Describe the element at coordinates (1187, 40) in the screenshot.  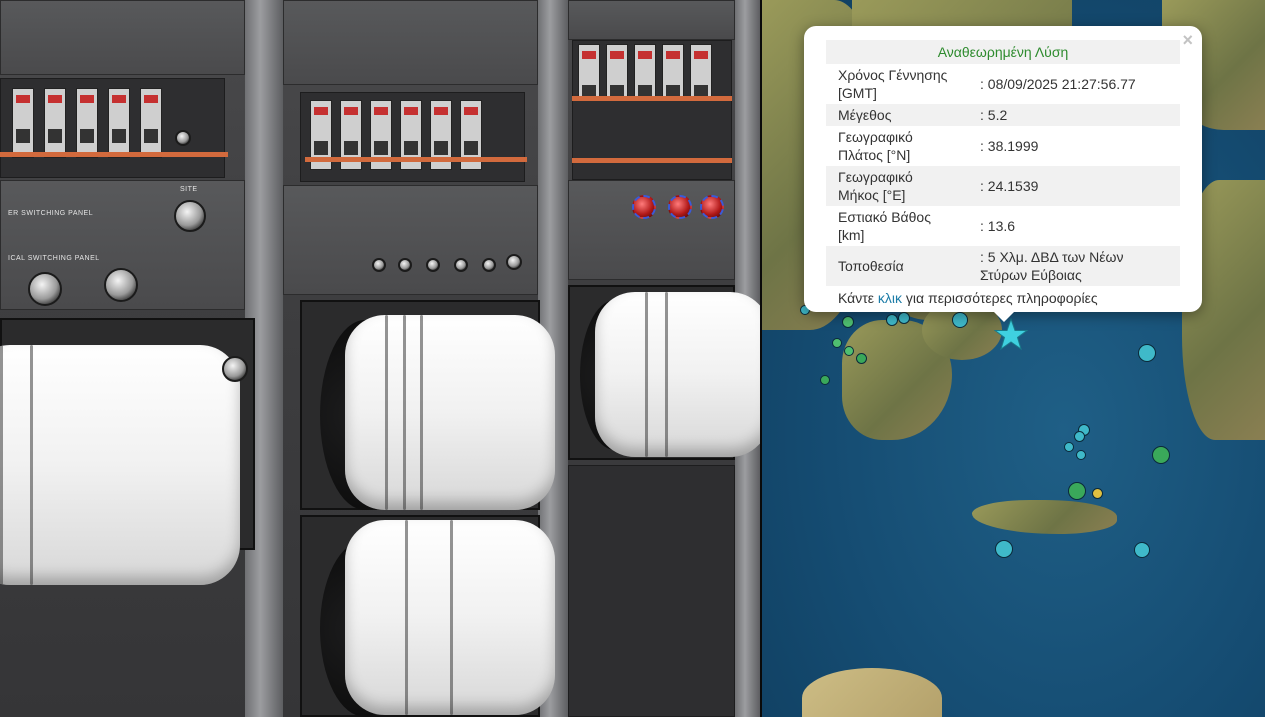
I see `close-icon: ×` at that location.